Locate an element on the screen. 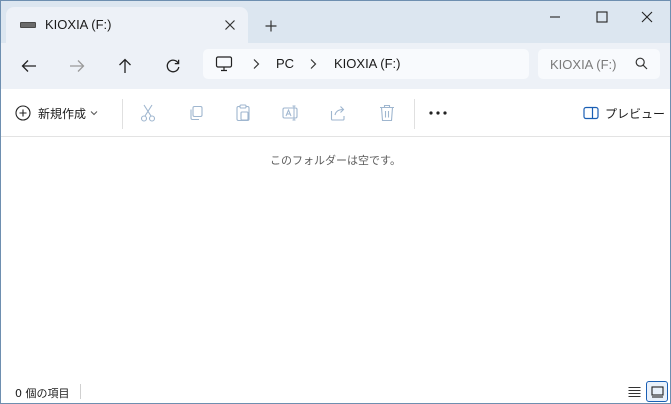 The image size is (671, 404). breadcrumb-kioxia: KIOXIA (F:) is located at coordinates (367, 63).